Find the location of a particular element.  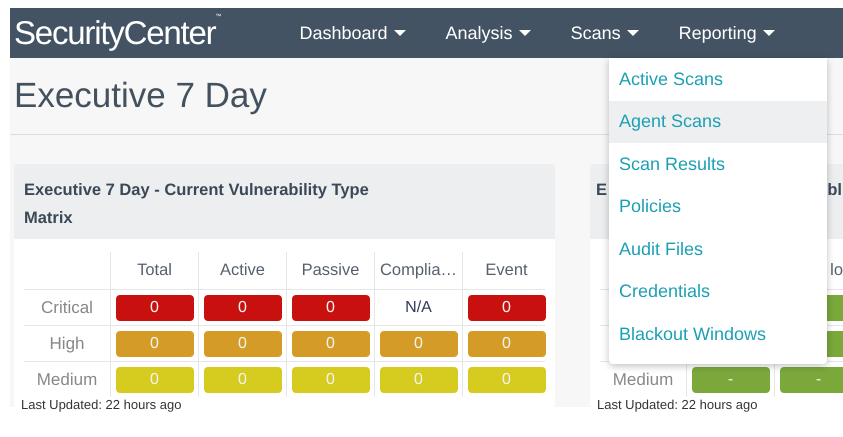

page-title: Executive 7 Day is located at coordinates (140, 96).